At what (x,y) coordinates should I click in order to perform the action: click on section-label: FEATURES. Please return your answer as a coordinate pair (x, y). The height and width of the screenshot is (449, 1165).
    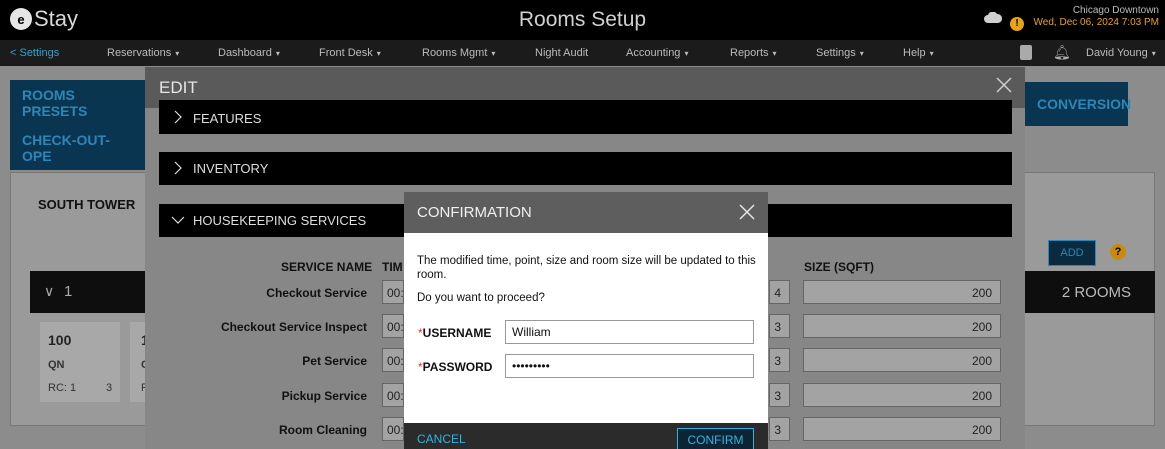
    Looking at the image, I should click on (227, 118).